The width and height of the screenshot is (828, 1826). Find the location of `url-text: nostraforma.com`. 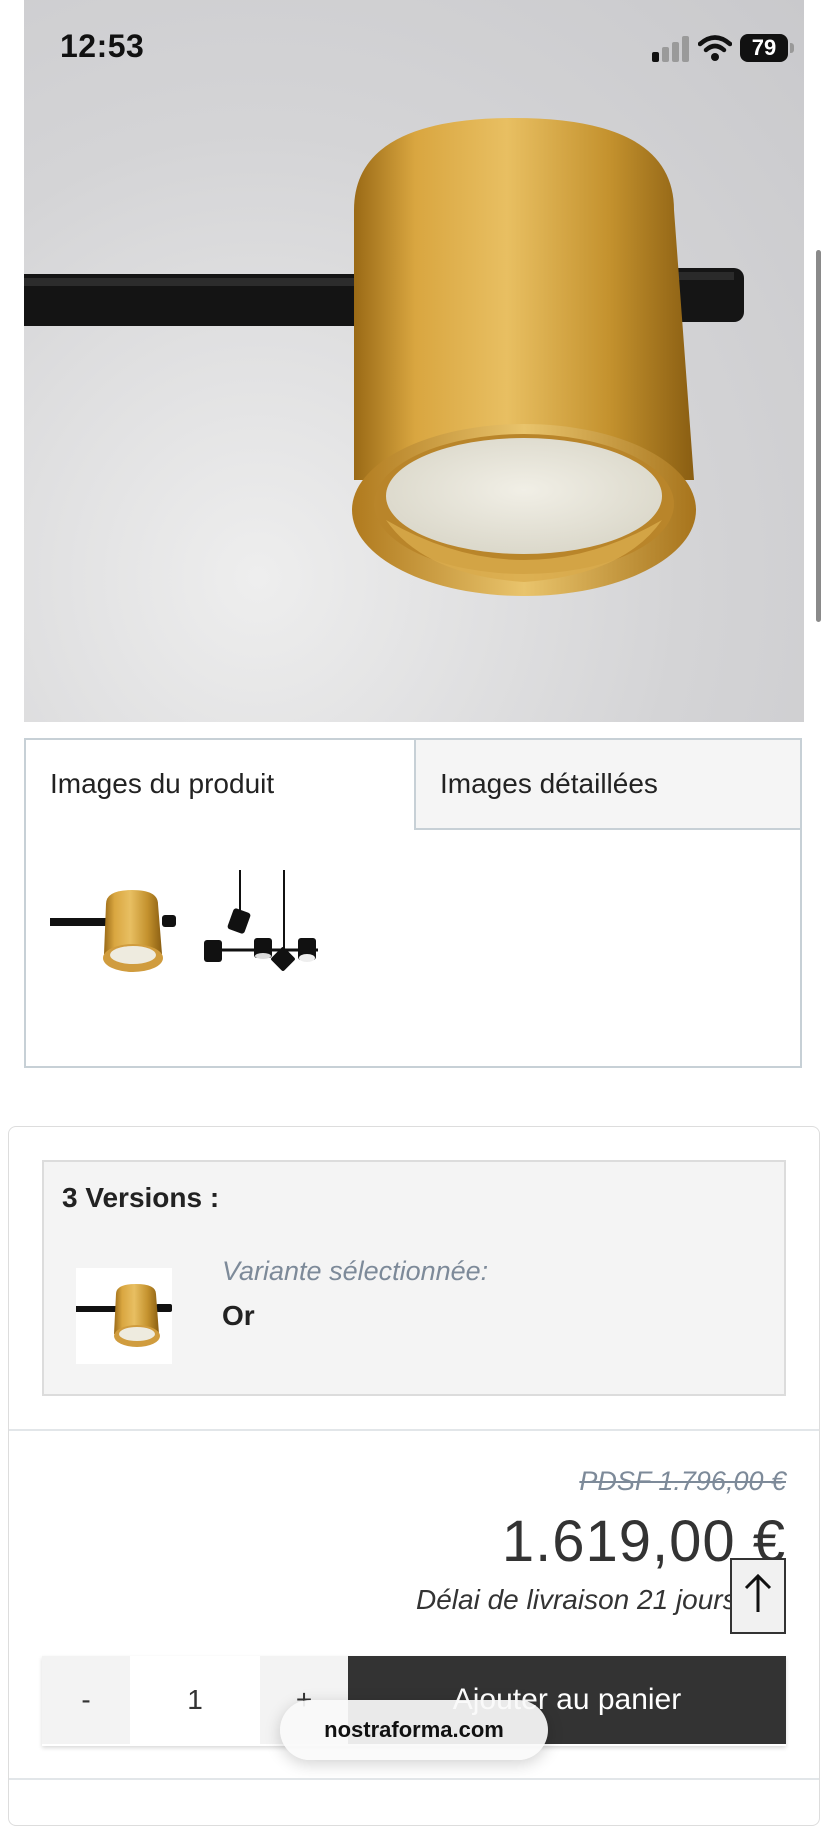

url-text: nostraforma.com is located at coordinates (414, 1729).